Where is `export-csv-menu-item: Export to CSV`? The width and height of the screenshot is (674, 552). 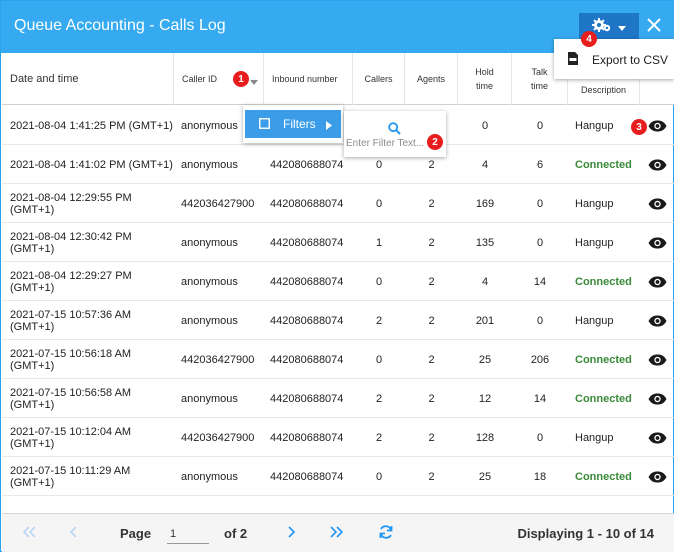
export-csv-menu-item: Export to CSV is located at coordinates (614, 59).